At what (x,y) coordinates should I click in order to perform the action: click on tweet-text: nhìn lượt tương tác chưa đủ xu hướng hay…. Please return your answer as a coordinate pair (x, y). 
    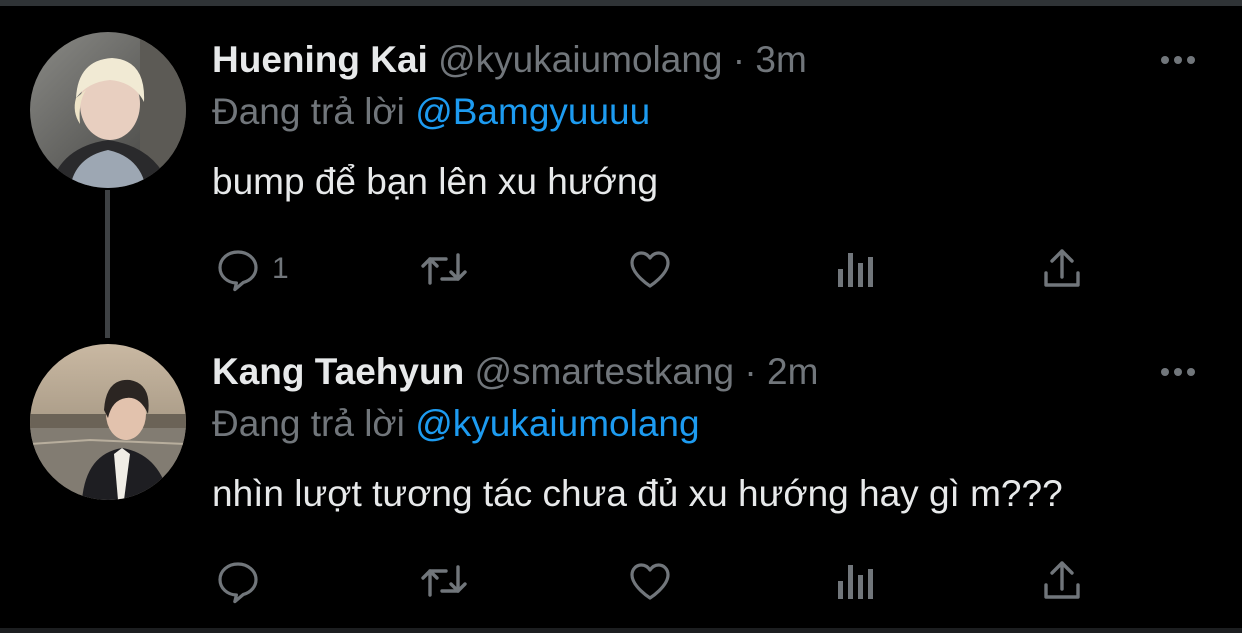
    Looking at the image, I should click on (637, 493).